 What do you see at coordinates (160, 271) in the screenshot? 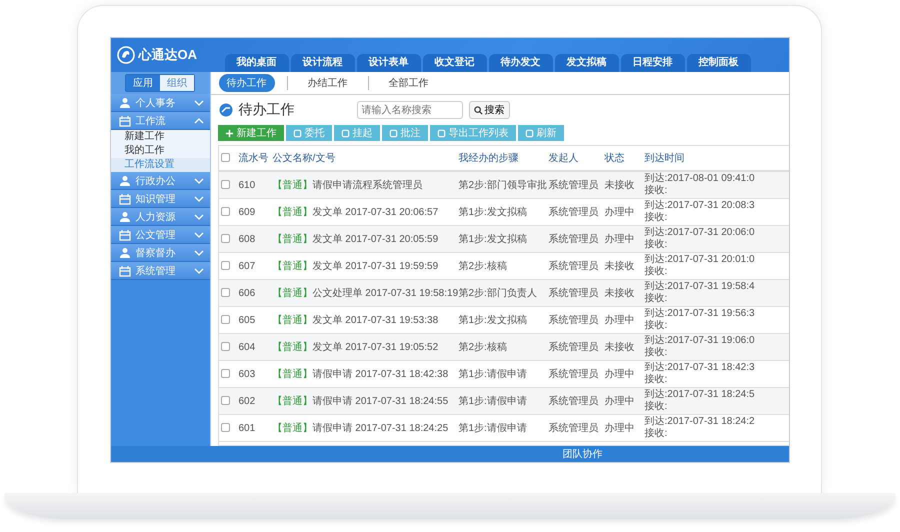
I see `menu-item: 系统管理` at bounding box center [160, 271].